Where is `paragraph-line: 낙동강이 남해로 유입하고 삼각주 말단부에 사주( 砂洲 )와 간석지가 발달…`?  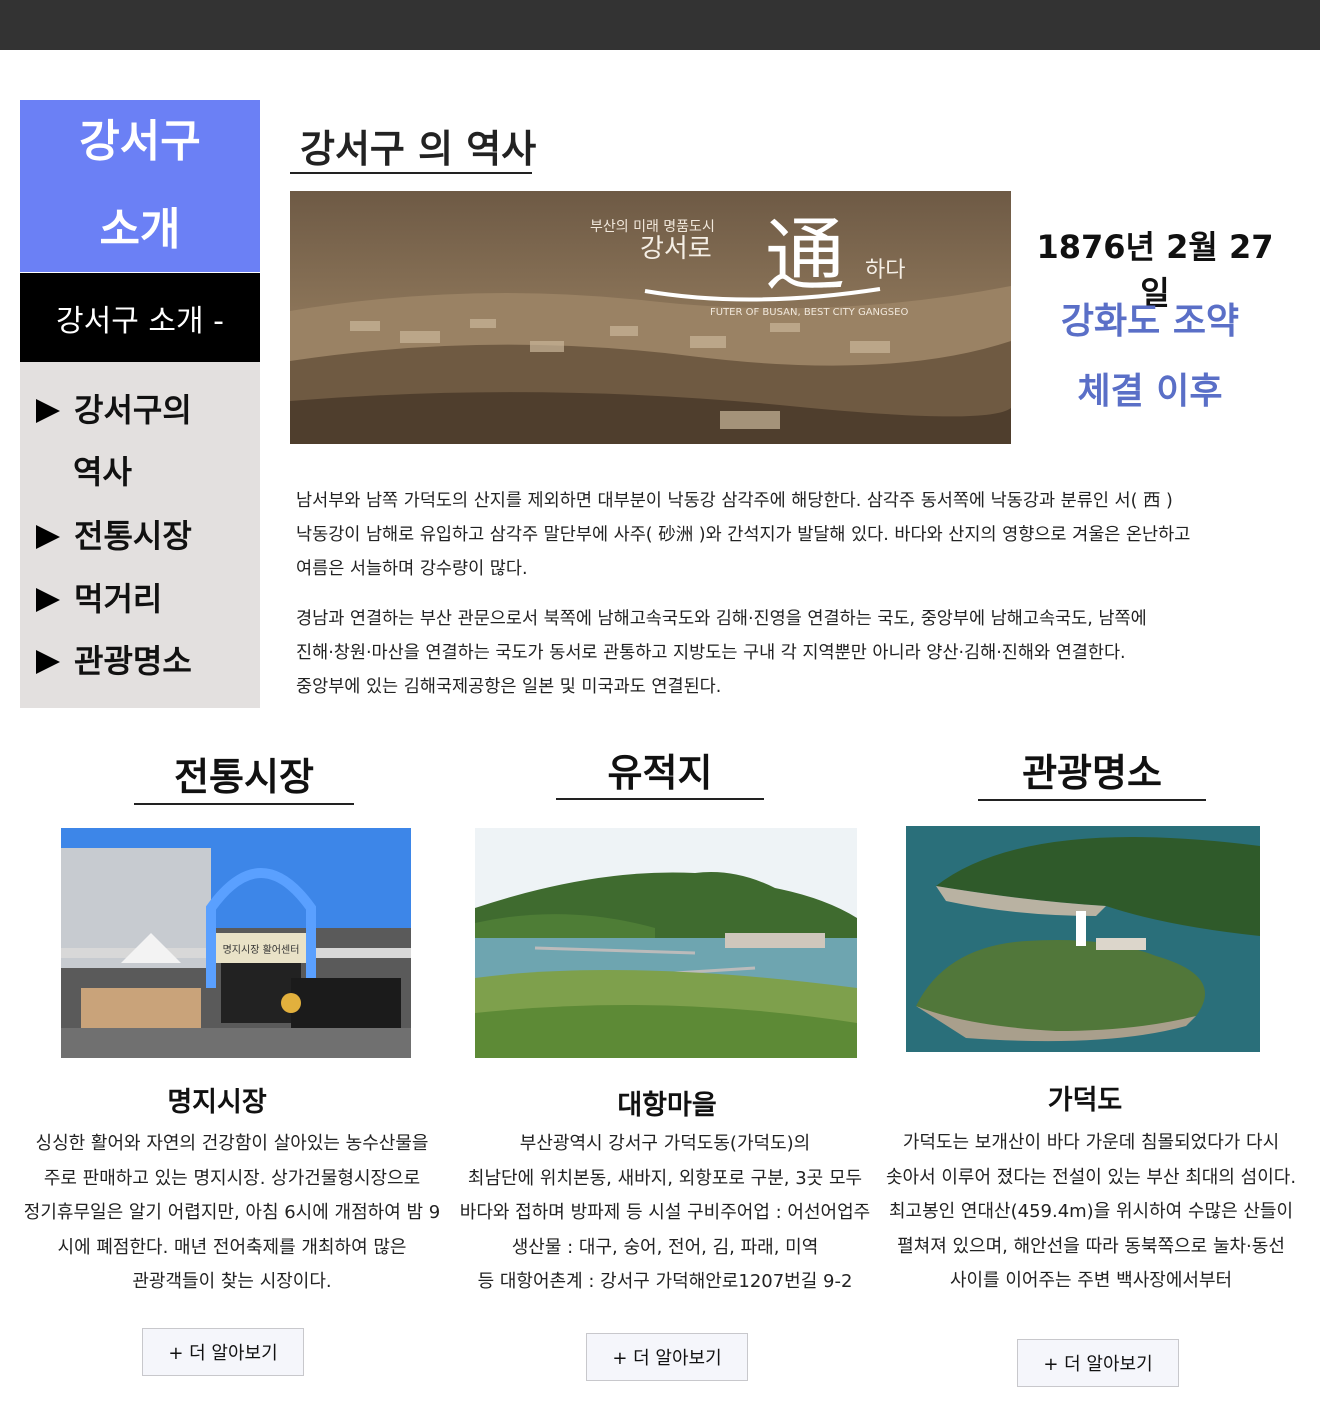 paragraph-line: 낙동강이 남해로 유입하고 삼각주 말단부에 사주( 砂洲 )와 간석지가 발달… is located at coordinates (743, 535).